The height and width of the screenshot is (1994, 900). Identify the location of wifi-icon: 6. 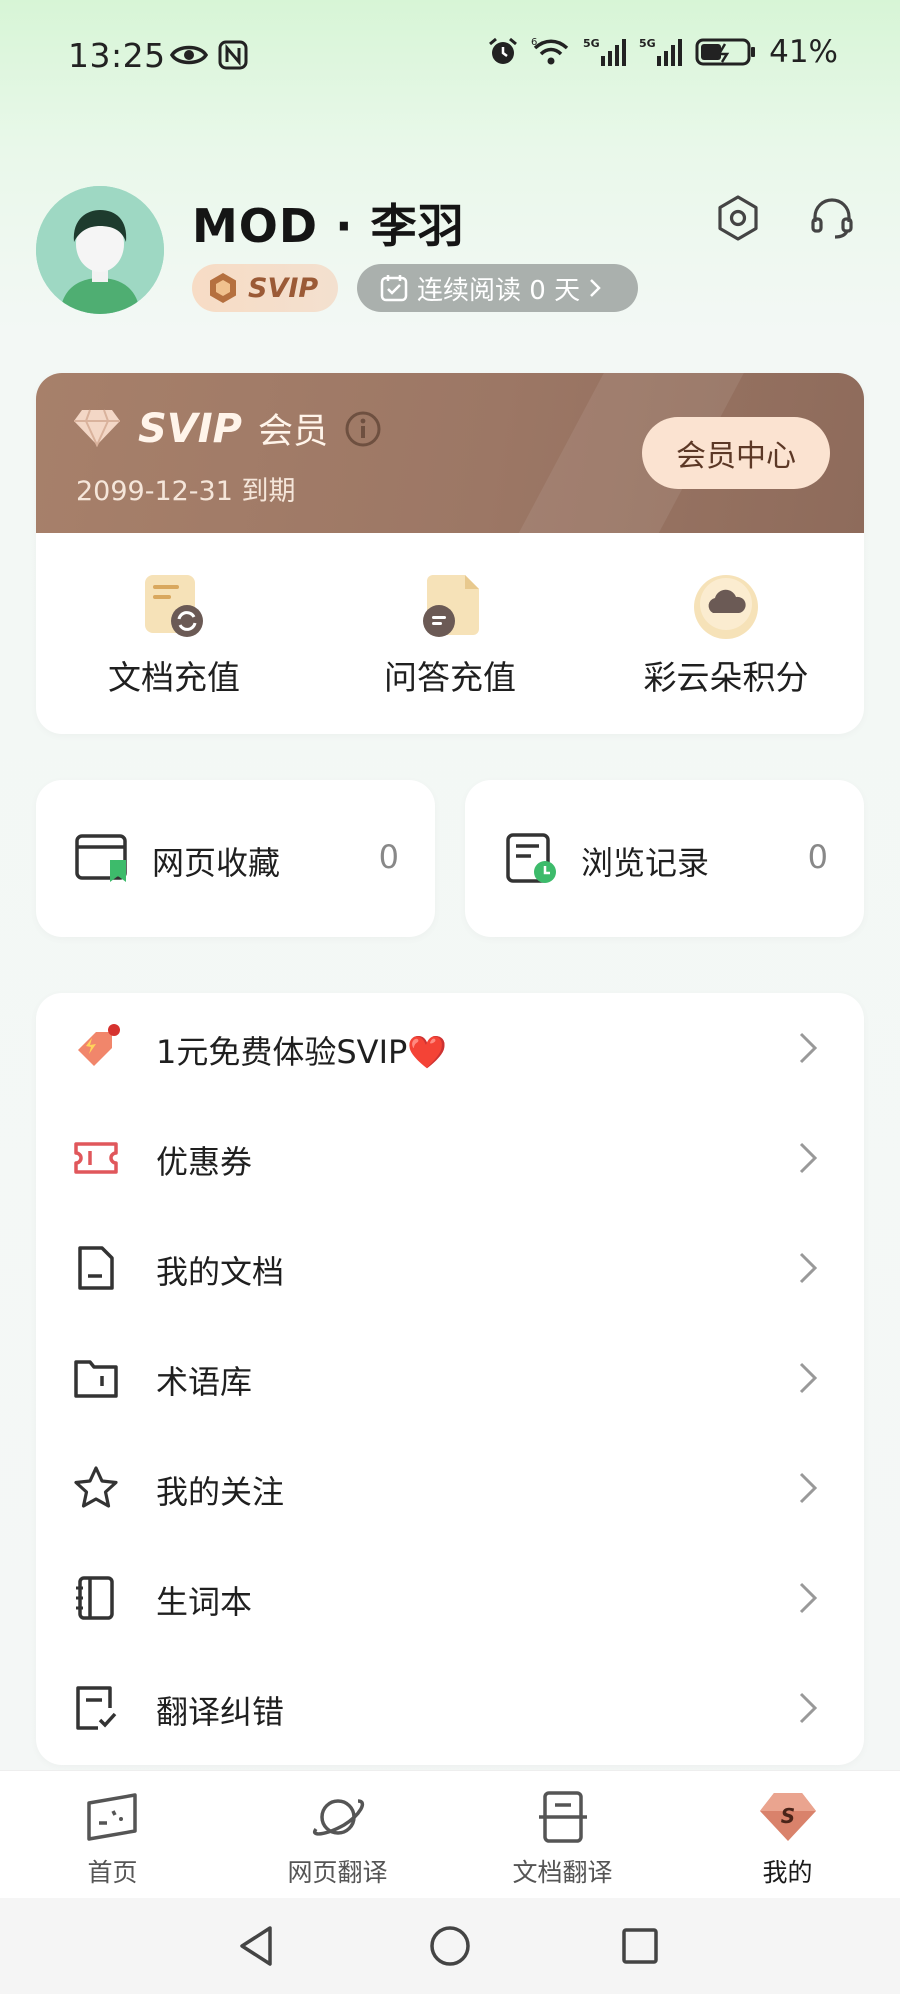
(550, 51).